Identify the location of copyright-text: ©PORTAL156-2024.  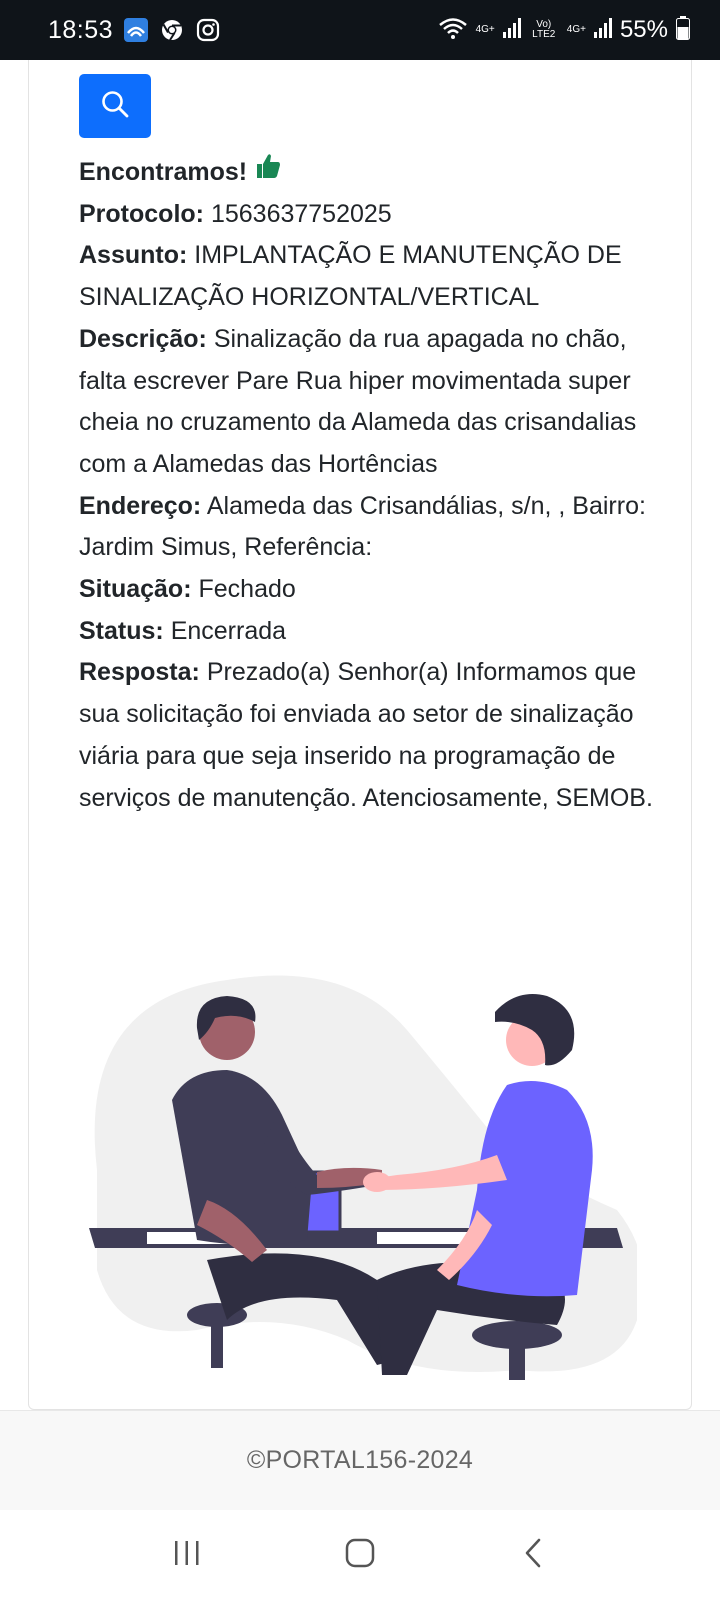
(360, 1460).